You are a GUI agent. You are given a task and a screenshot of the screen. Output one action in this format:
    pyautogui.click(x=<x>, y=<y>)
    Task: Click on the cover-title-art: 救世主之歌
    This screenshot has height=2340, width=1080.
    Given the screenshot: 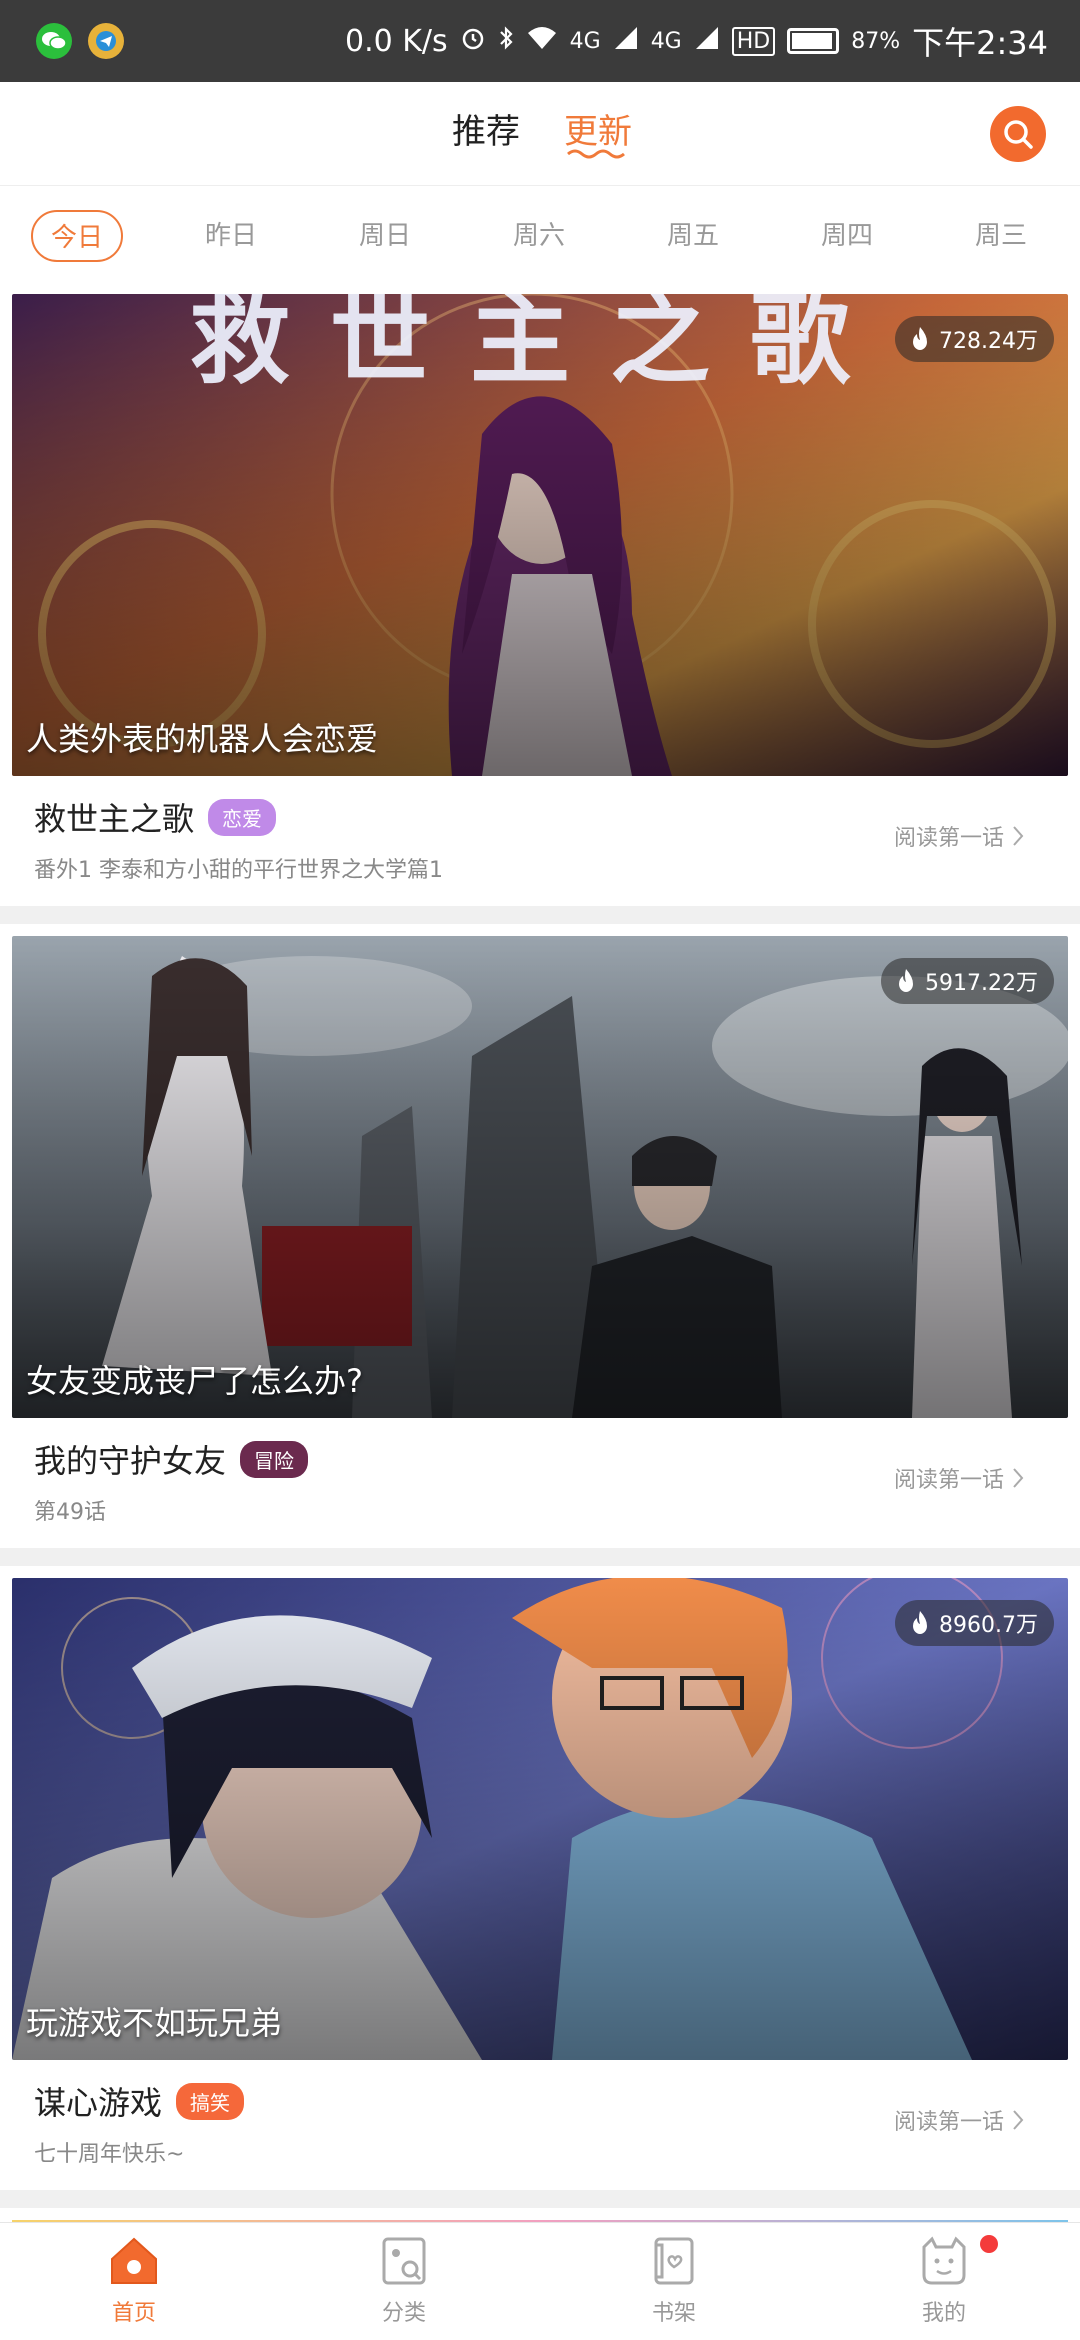 What is the action you would take?
    pyautogui.click(x=540, y=346)
    